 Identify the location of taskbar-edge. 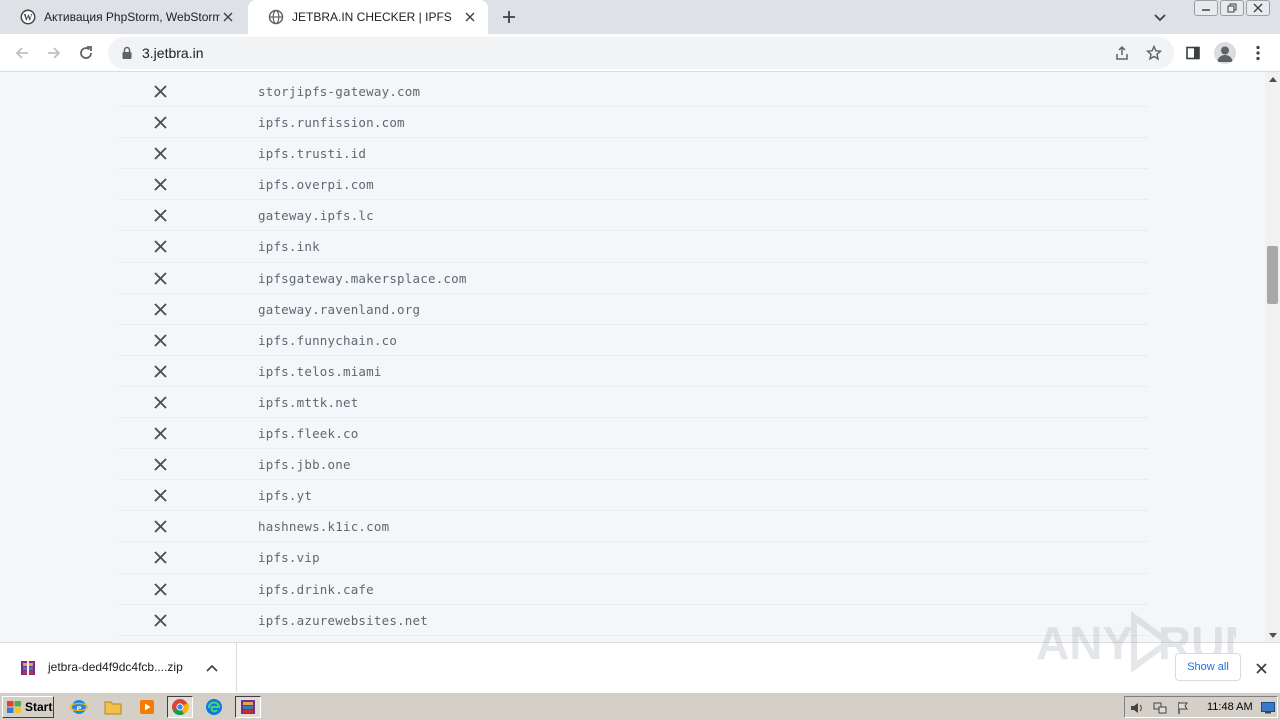
(214, 707).